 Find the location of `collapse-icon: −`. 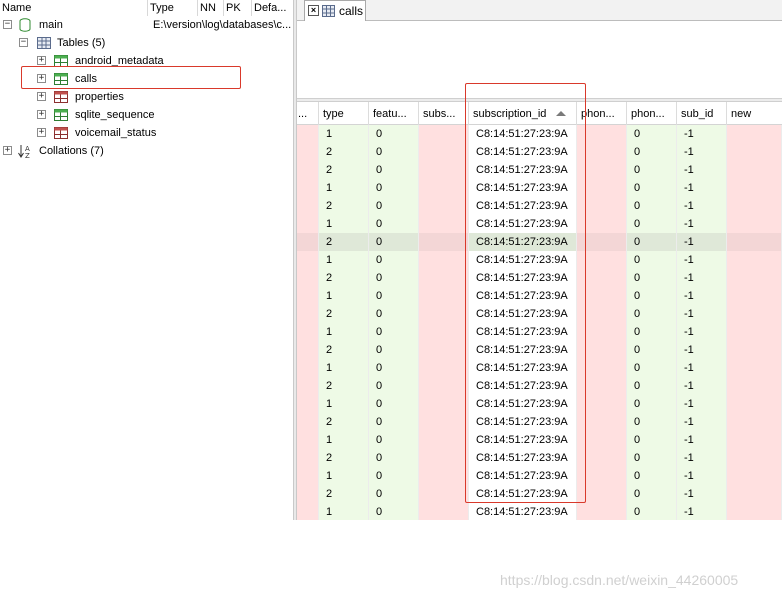

collapse-icon: − is located at coordinates (7, 24).